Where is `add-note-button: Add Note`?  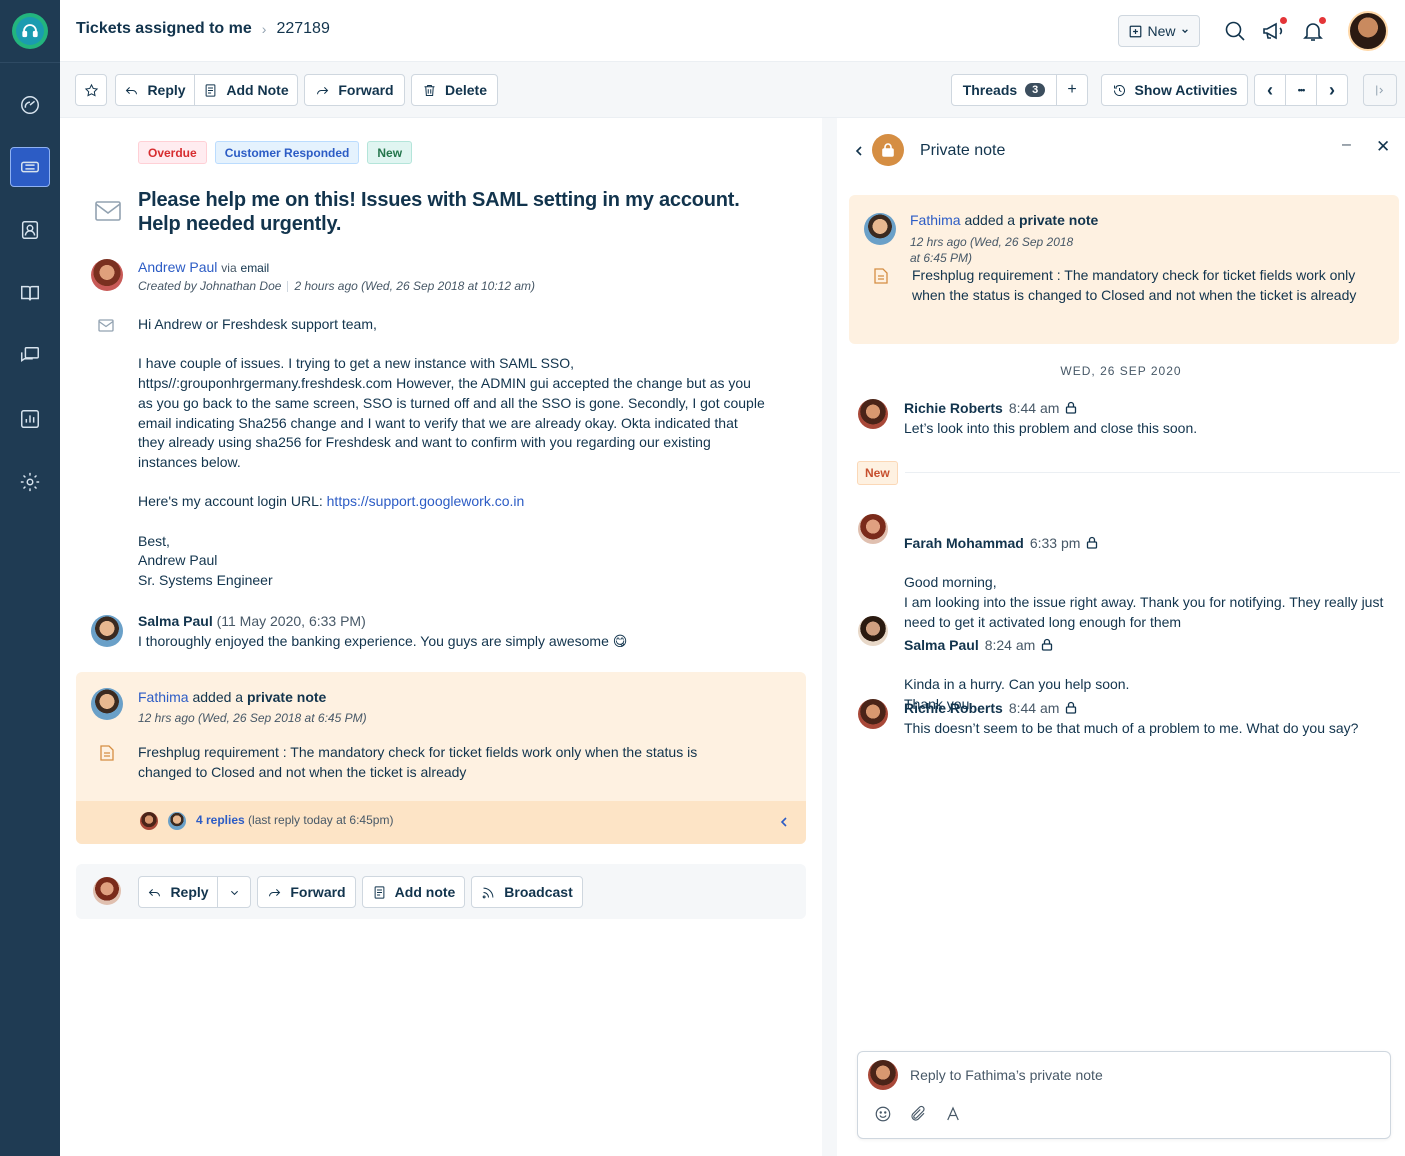
add-note-button: Add Note is located at coordinates (246, 90).